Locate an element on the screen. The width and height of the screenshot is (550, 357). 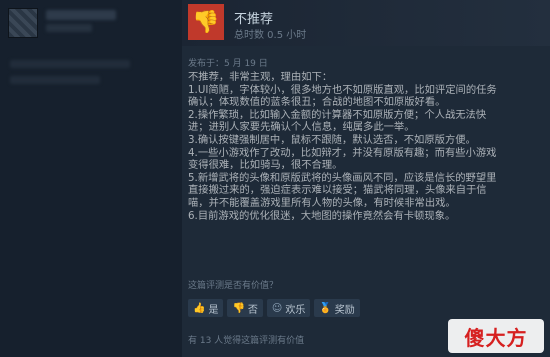
helpful-question: 这篇评测是否有价值？ is located at coordinates (233, 286).